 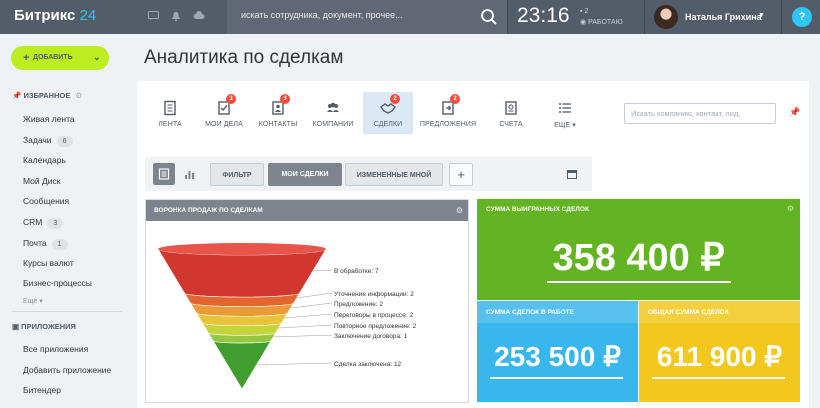 I want to click on sidebar-item-bizproc: Бизнес-процессы, so click(x=57, y=283).